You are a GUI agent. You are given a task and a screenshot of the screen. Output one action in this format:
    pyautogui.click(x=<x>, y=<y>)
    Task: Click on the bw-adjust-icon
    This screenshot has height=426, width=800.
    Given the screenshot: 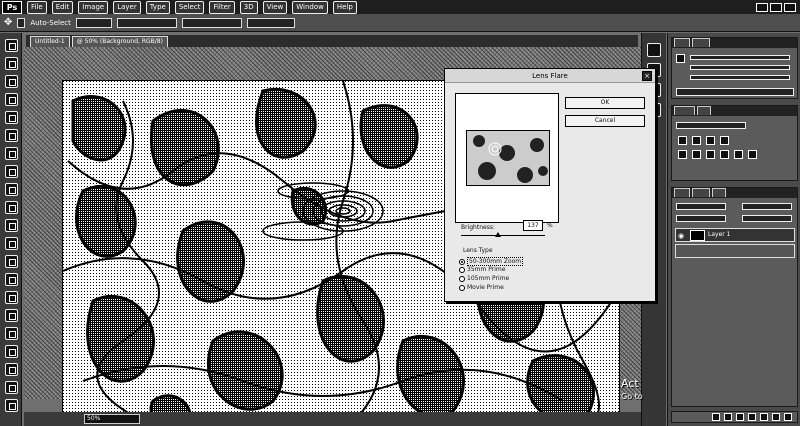 What is the action you would take?
    pyautogui.click(x=724, y=154)
    